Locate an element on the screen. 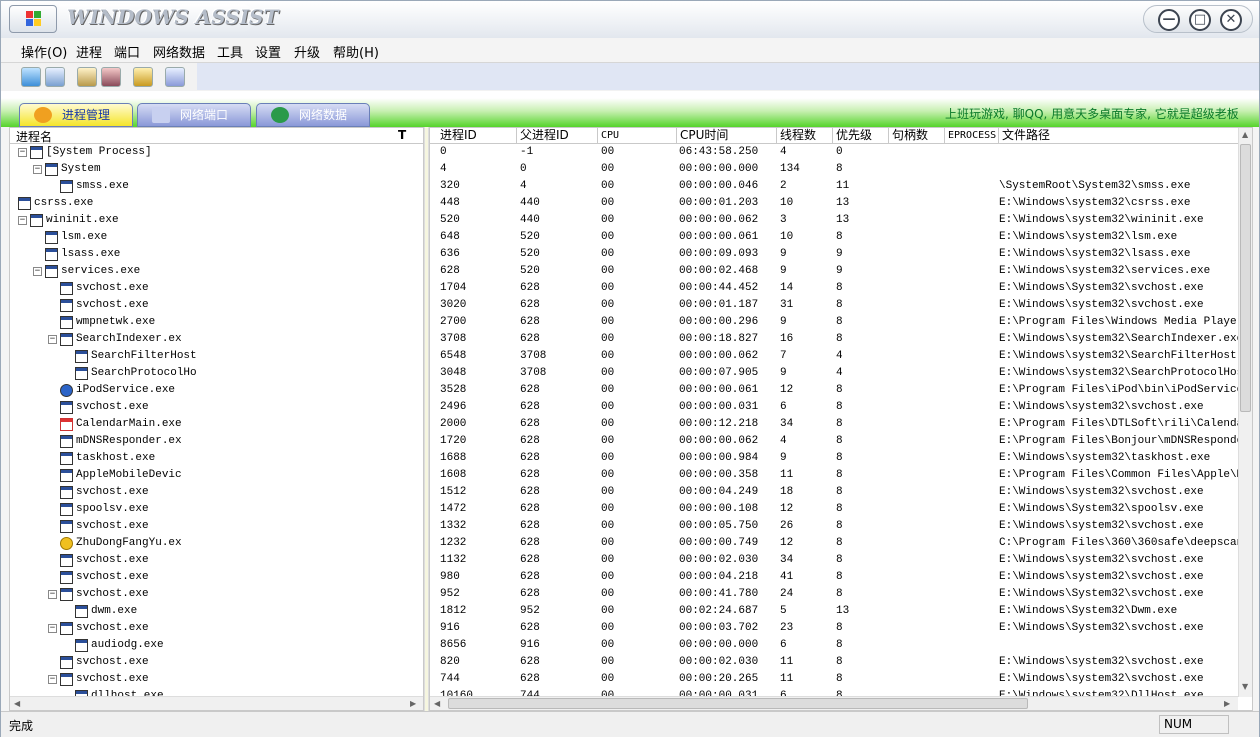 The width and height of the screenshot is (1260, 737). col-threads: 线程数 is located at coordinates (805, 135).